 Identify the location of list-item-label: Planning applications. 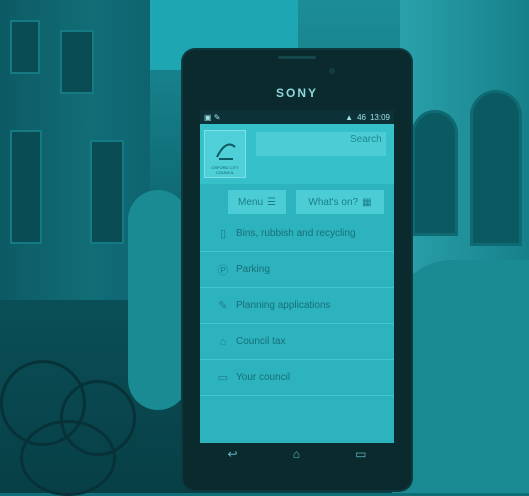
(283, 305).